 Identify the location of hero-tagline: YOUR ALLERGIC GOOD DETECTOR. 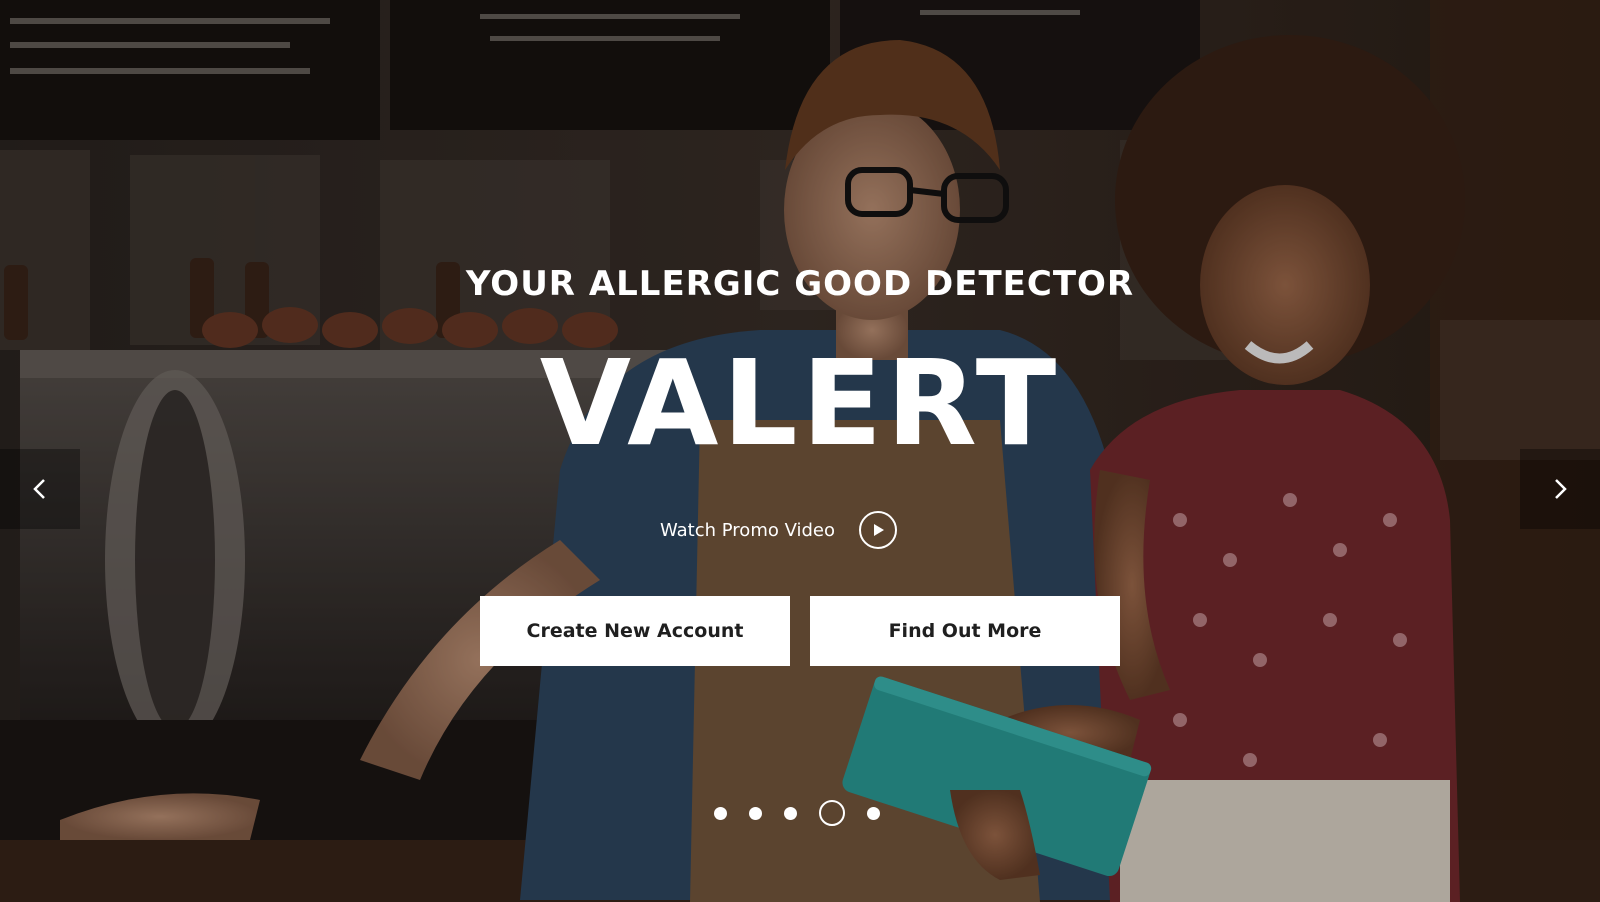
(800, 284).